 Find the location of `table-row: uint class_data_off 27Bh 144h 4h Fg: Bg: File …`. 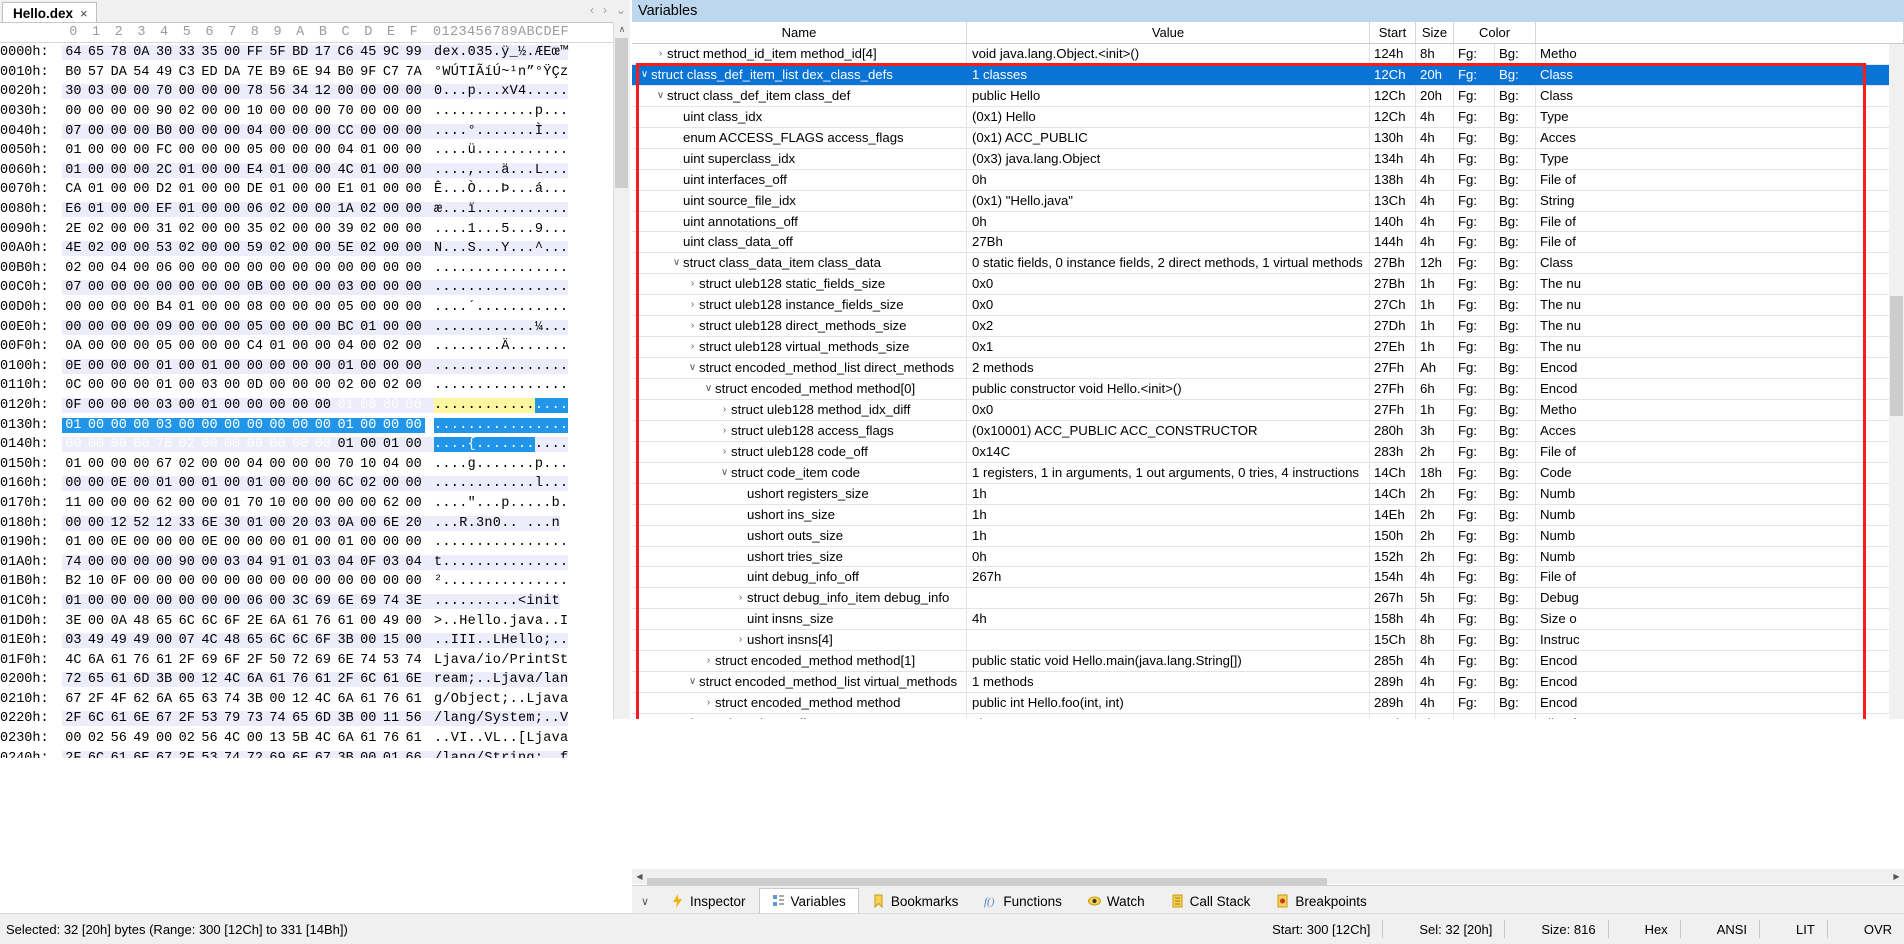

table-row: uint class_data_off 27Bh 144h 4h Fg: Bg: File … is located at coordinates (1268, 243).